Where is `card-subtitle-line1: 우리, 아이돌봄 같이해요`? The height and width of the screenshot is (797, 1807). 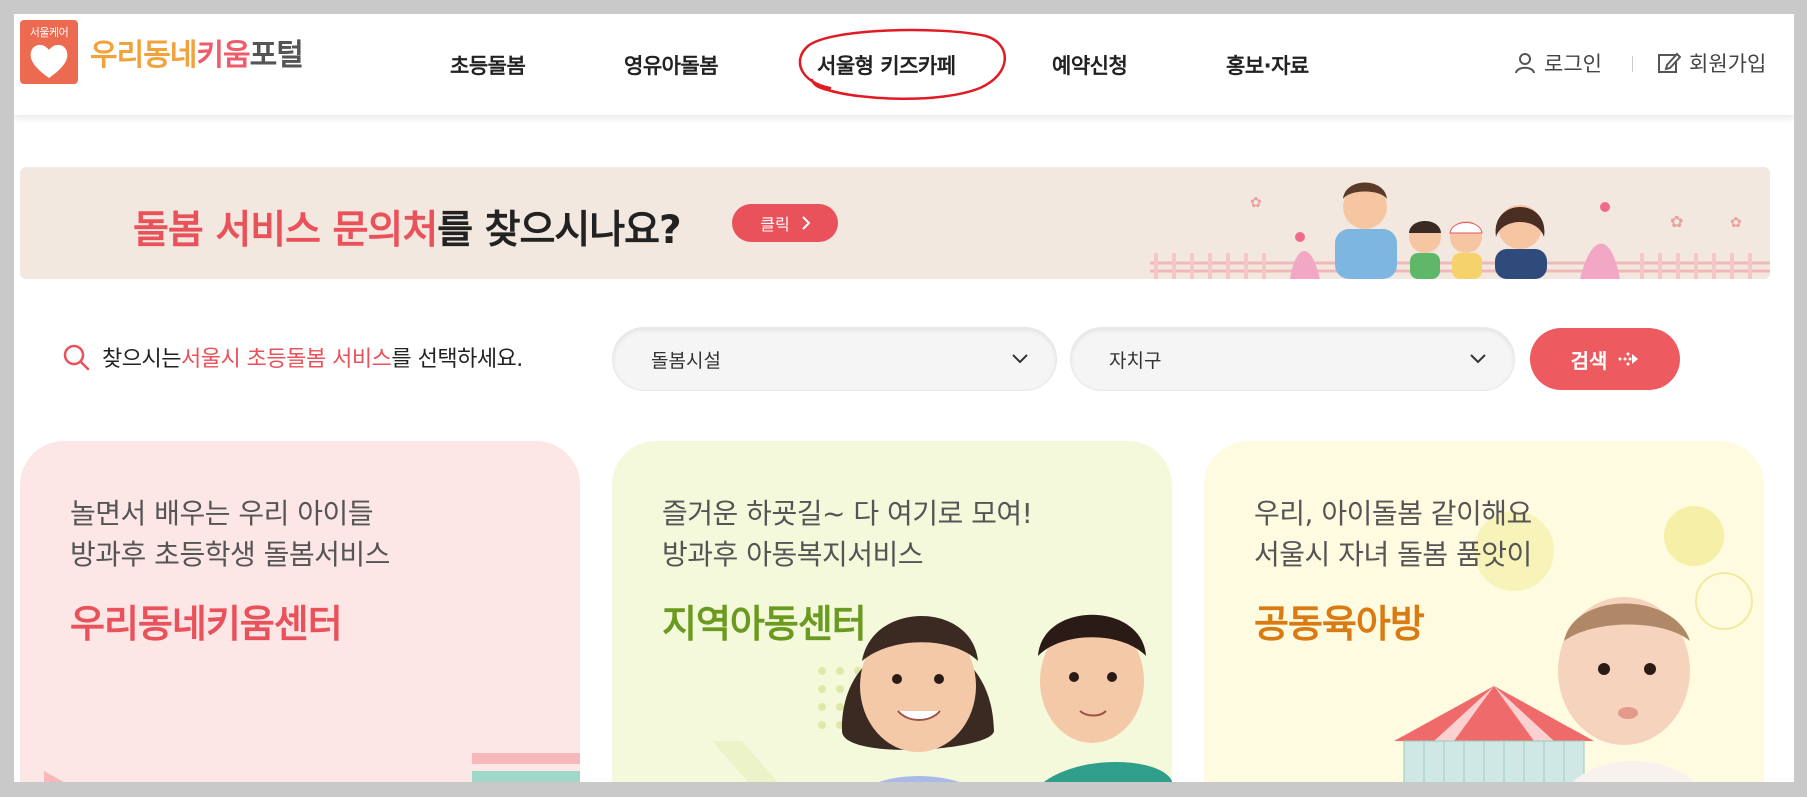 card-subtitle-line1: 우리, 아이돌봄 같이해요 is located at coordinates (1393, 513).